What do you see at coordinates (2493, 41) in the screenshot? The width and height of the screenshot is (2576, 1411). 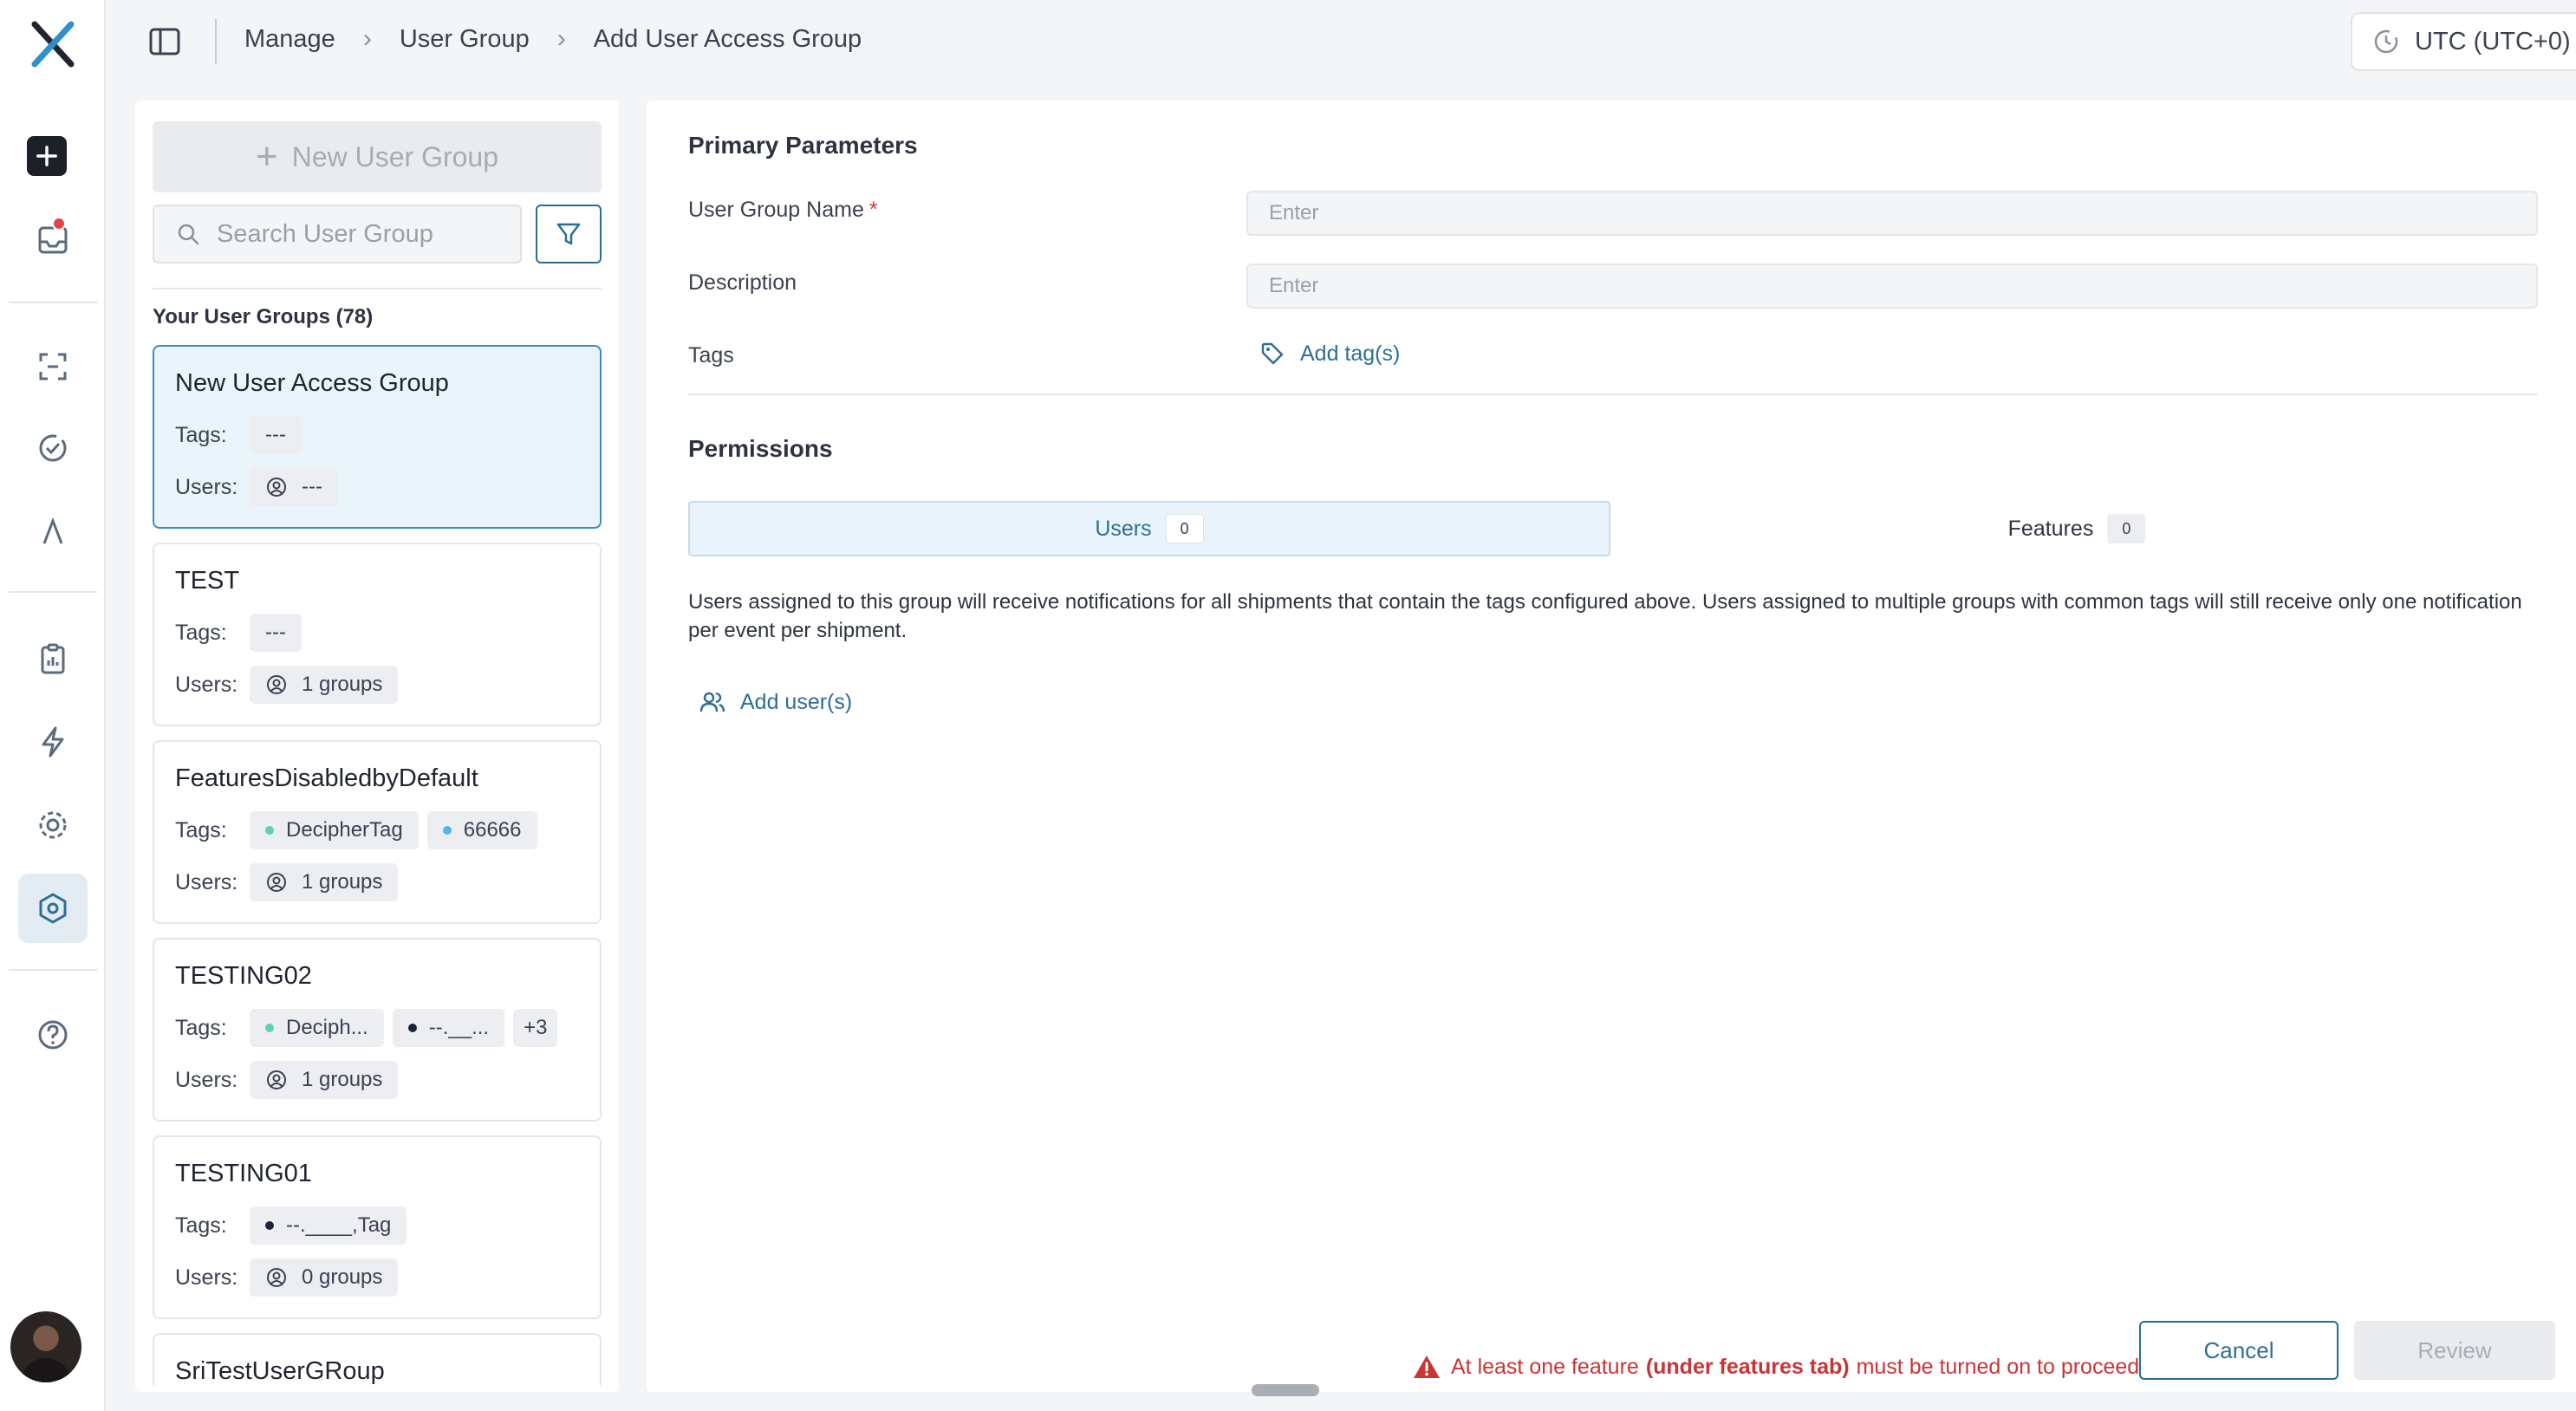 I see `timezone-label: UTC (UTC+0)` at bounding box center [2493, 41].